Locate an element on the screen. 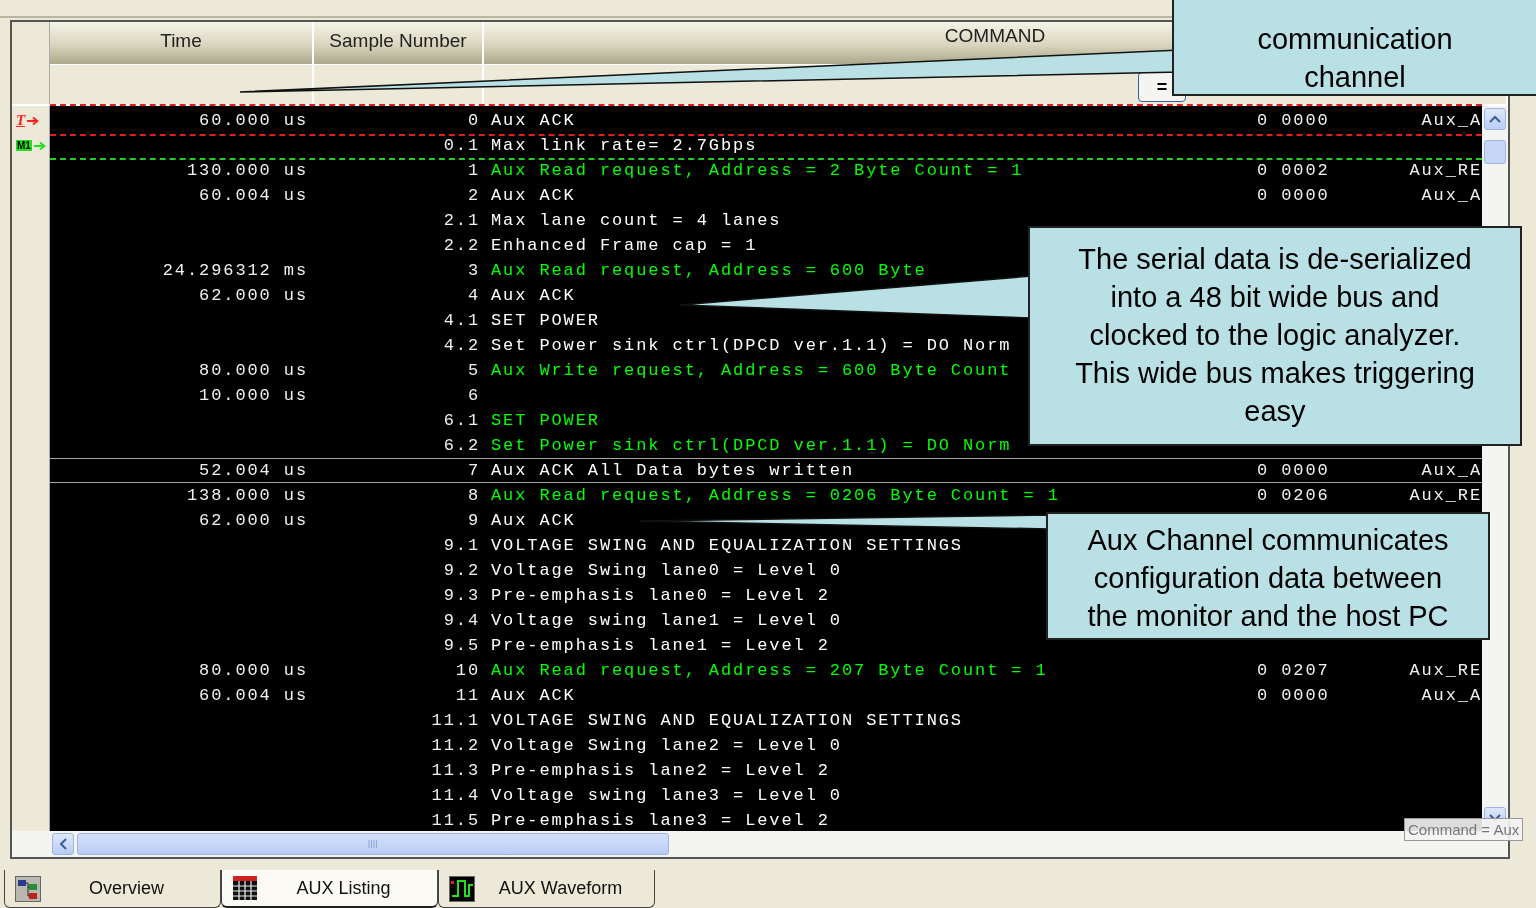 Image resolution: width=1536 pixels, height=908 pixels. sample-number-cell-text: 0.1 is located at coordinates (461, 146).